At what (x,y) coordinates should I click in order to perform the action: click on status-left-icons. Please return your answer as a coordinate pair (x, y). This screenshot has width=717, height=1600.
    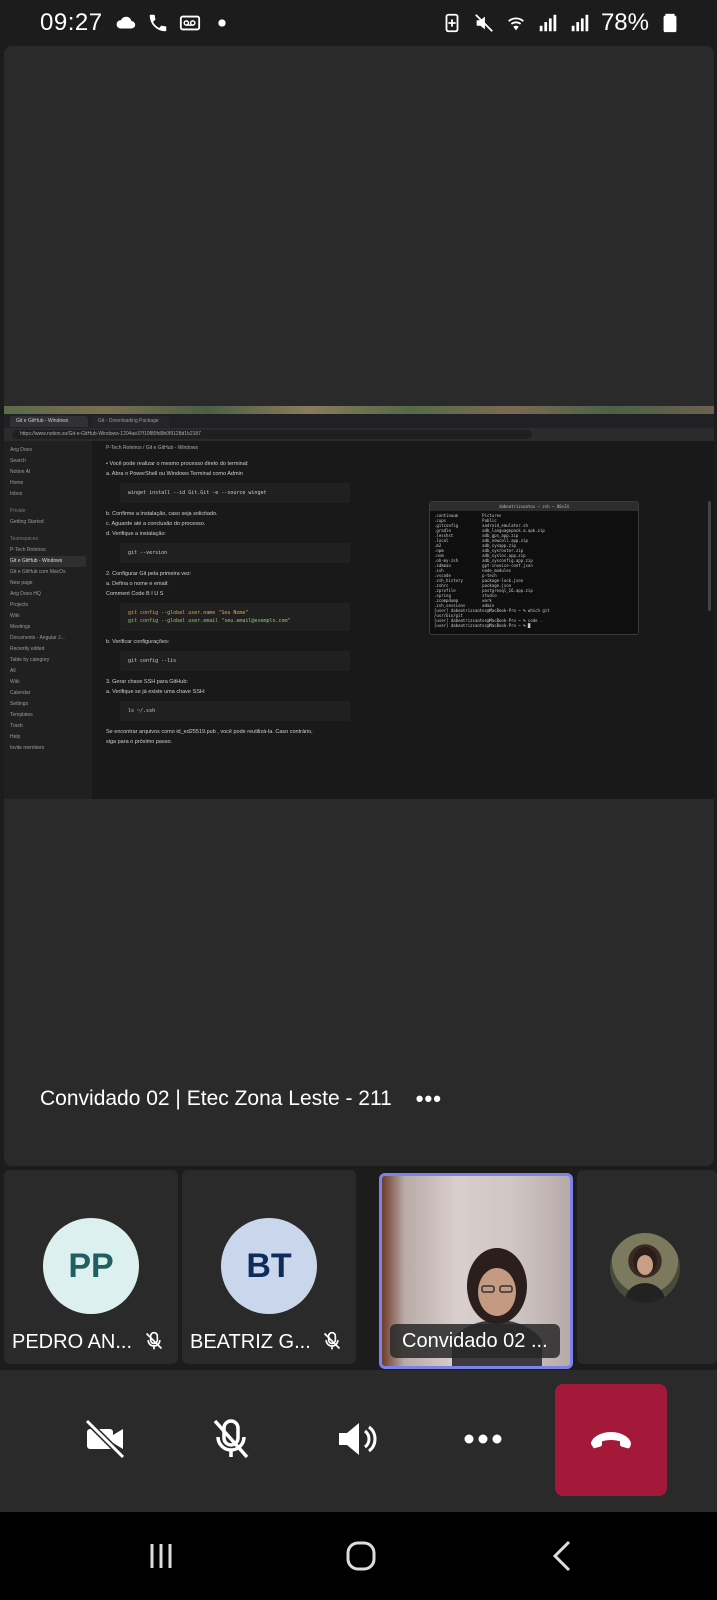
    Looking at the image, I should click on (174, 23).